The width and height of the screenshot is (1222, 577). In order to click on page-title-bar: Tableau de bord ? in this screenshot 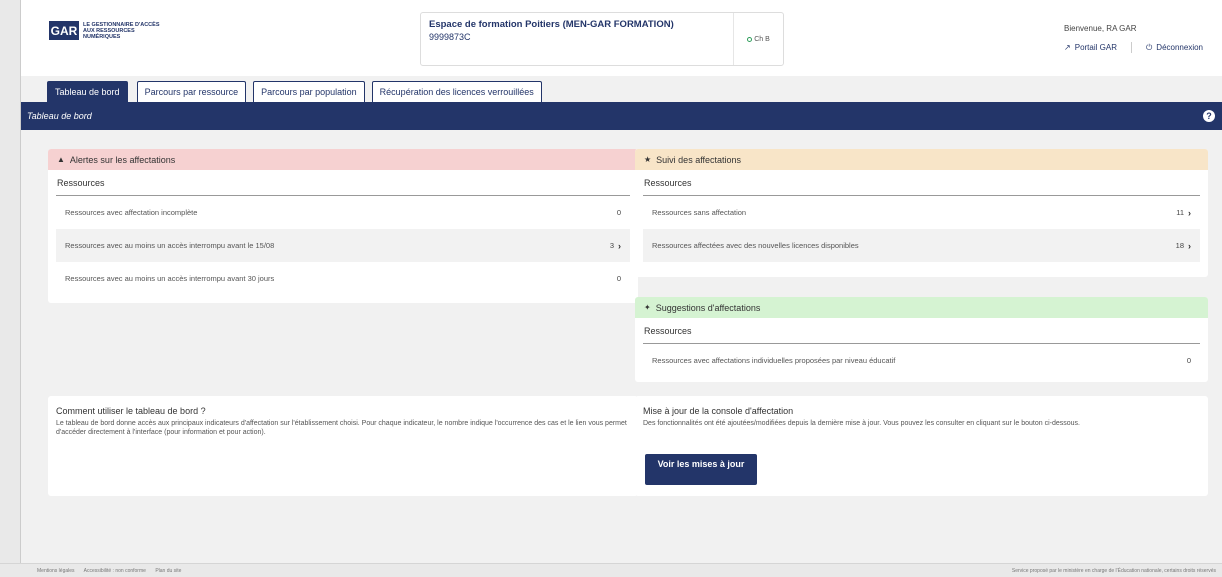, I will do `click(621, 116)`.